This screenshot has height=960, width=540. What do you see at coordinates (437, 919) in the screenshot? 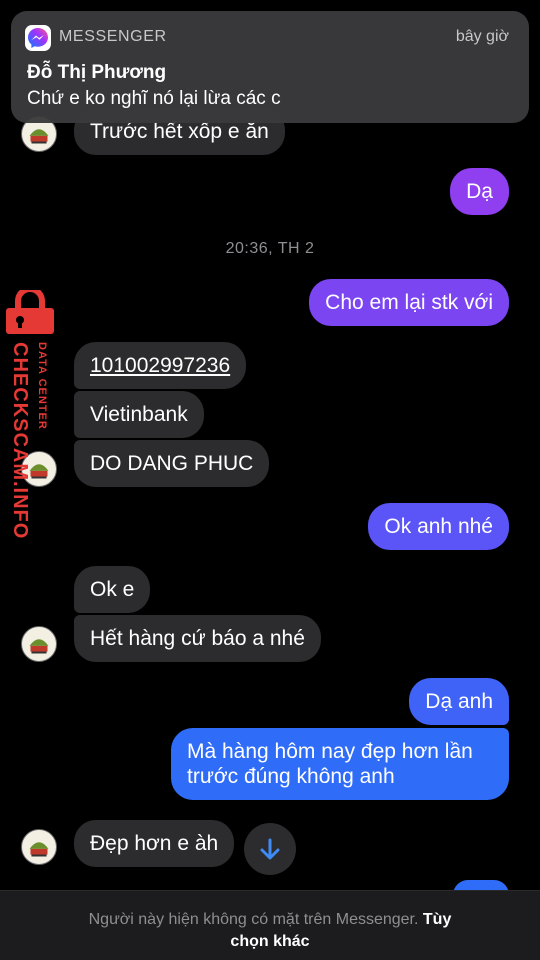
I see `more-options-link: Tùy` at bounding box center [437, 919].